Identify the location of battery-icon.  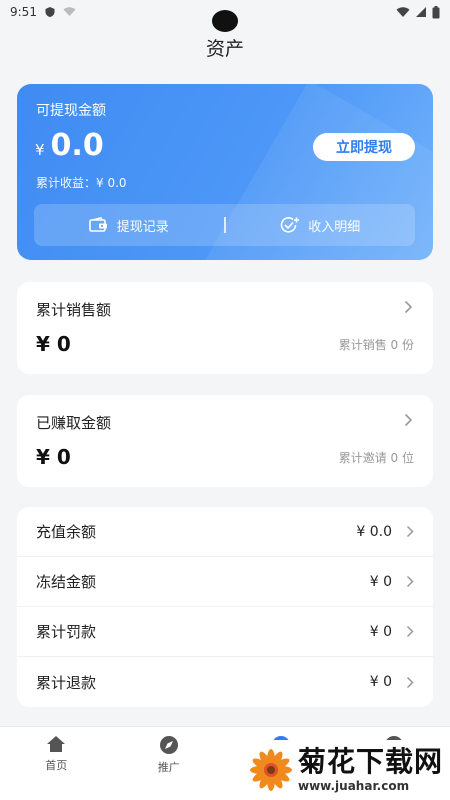
(436, 12).